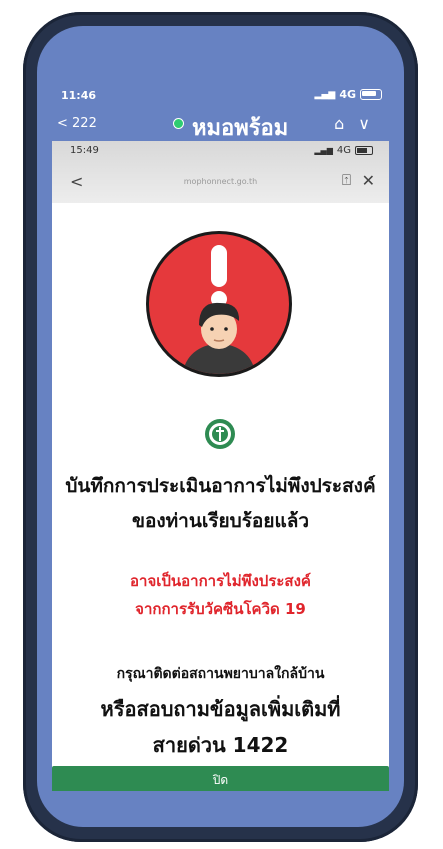 This screenshot has height=849, width=443. I want to click on warning-person-icon, so click(219, 304).